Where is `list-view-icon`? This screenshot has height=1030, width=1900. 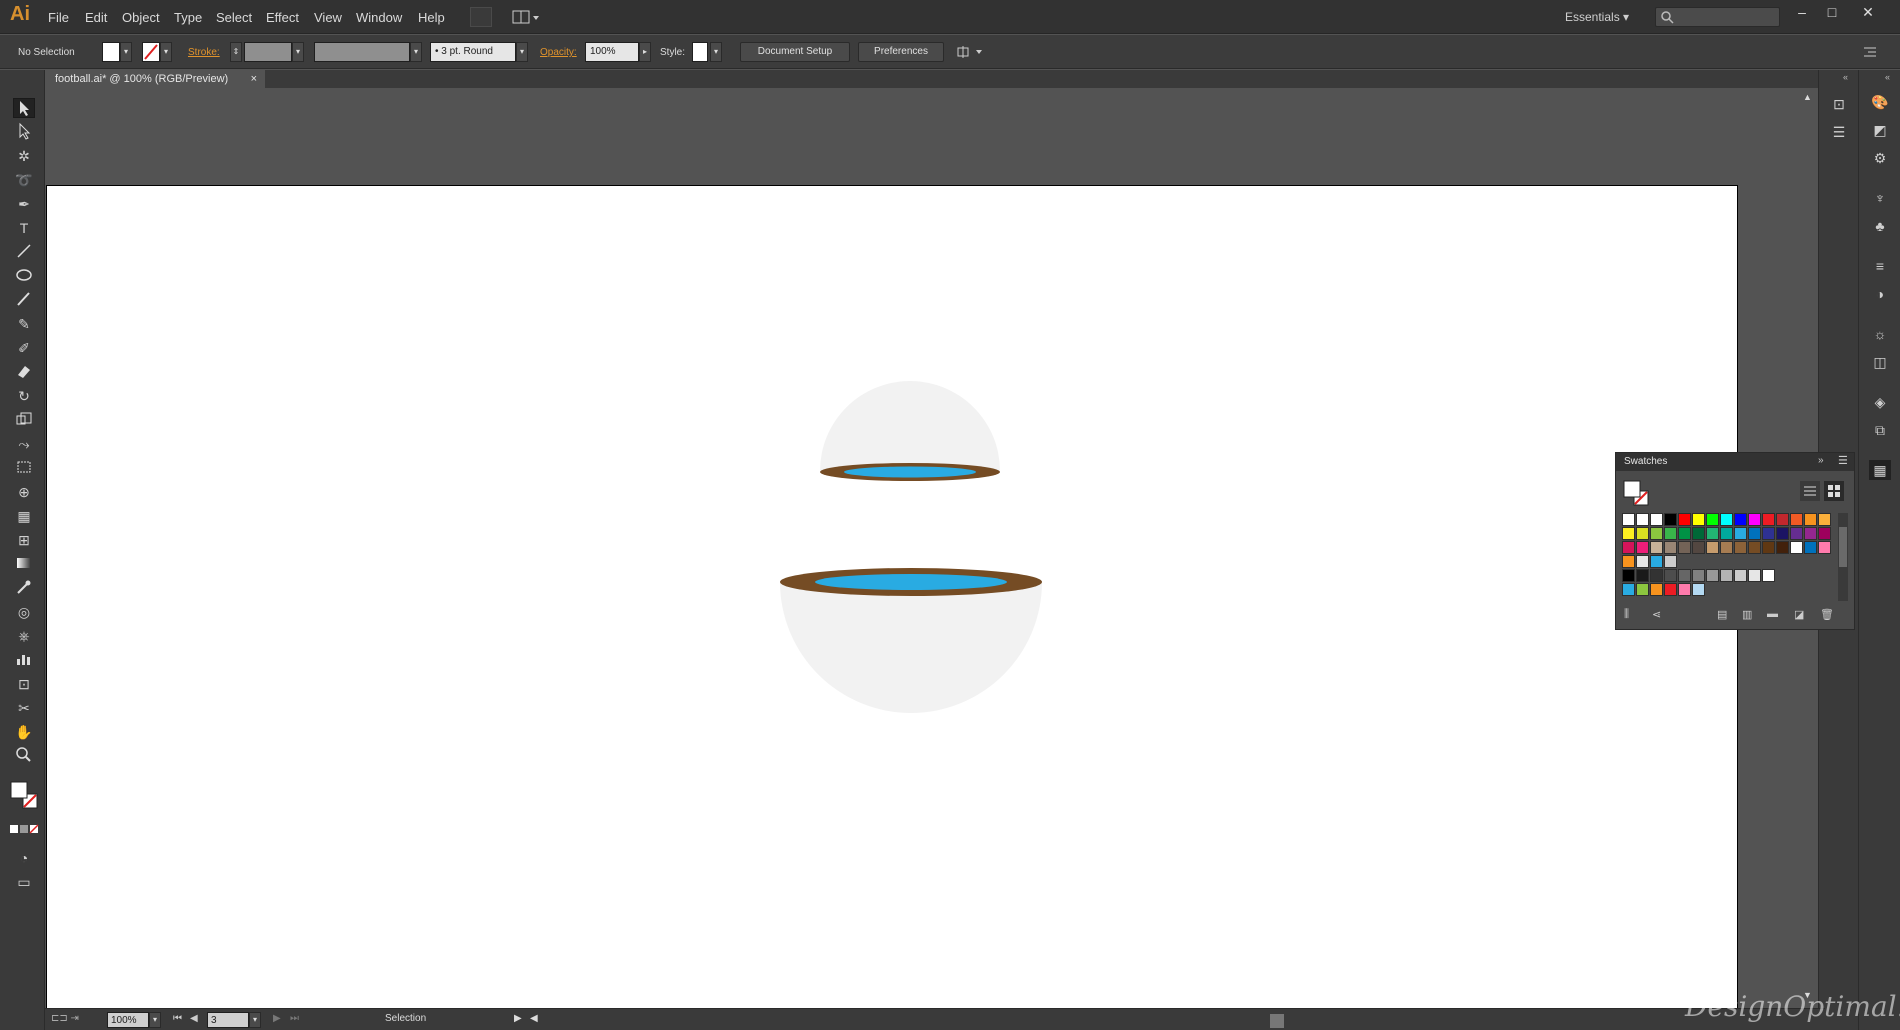
list-view-icon is located at coordinates (1810, 491).